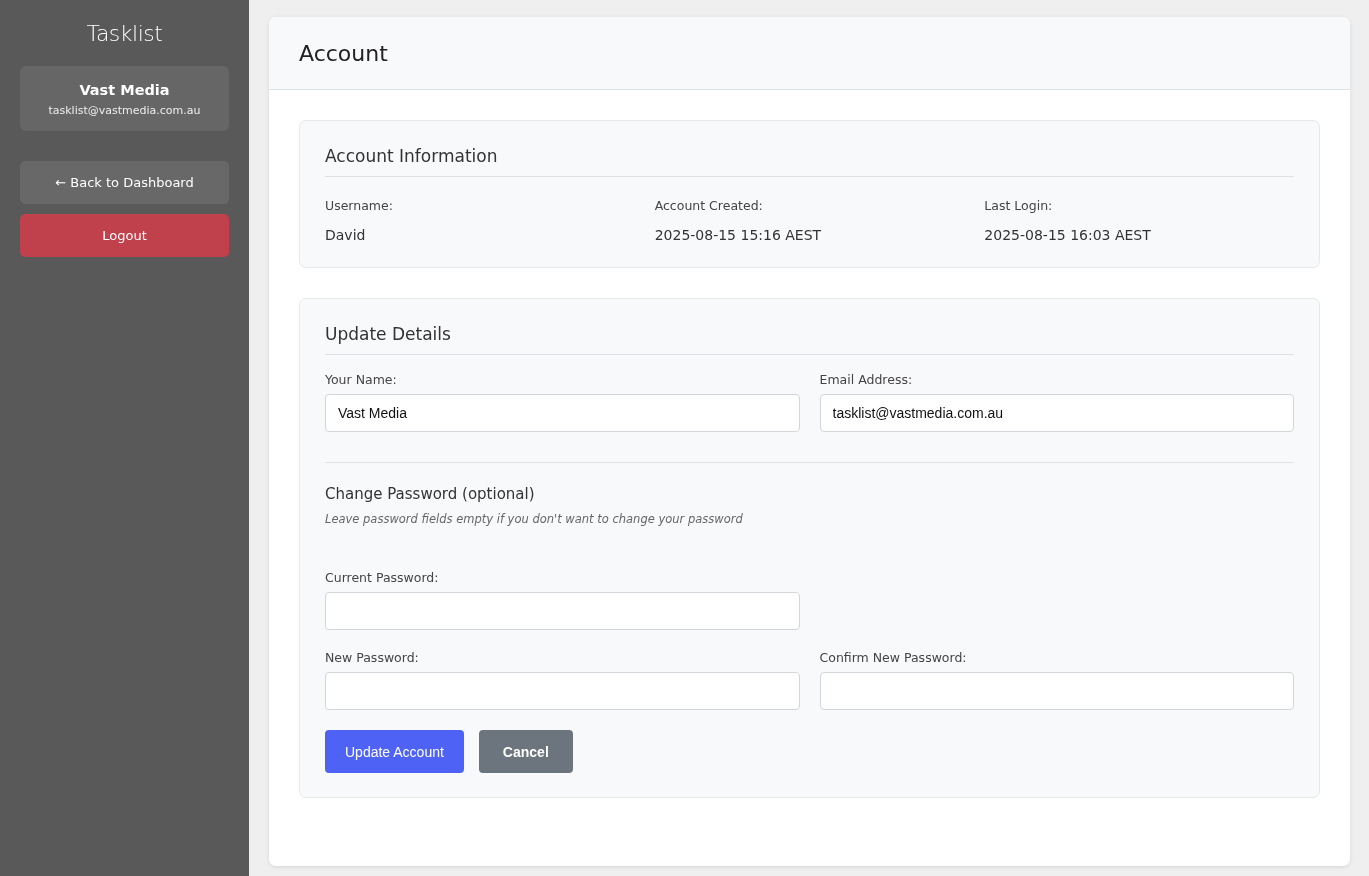 The width and height of the screenshot is (1369, 876). What do you see at coordinates (382, 577) in the screenshot?
I see `field-label: Current Password:` at bounding box center [382, 577].